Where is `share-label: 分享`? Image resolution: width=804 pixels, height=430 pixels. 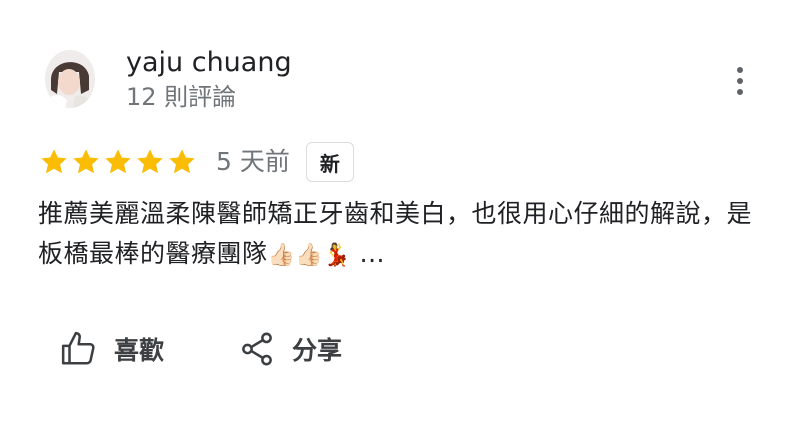
share-label: 分享 is located at coordinates (317, 350).